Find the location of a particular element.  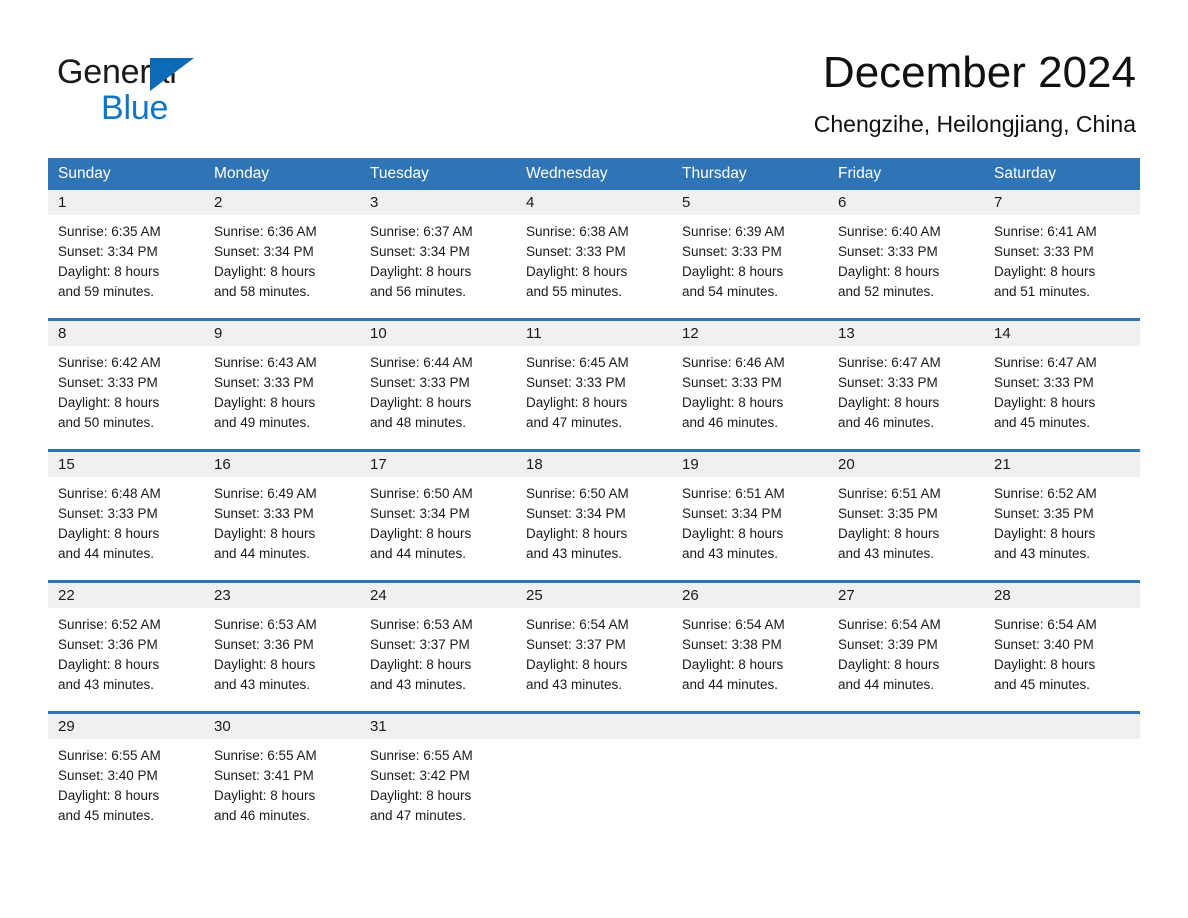

day-number: 26 is located at coordinates (750, 595).